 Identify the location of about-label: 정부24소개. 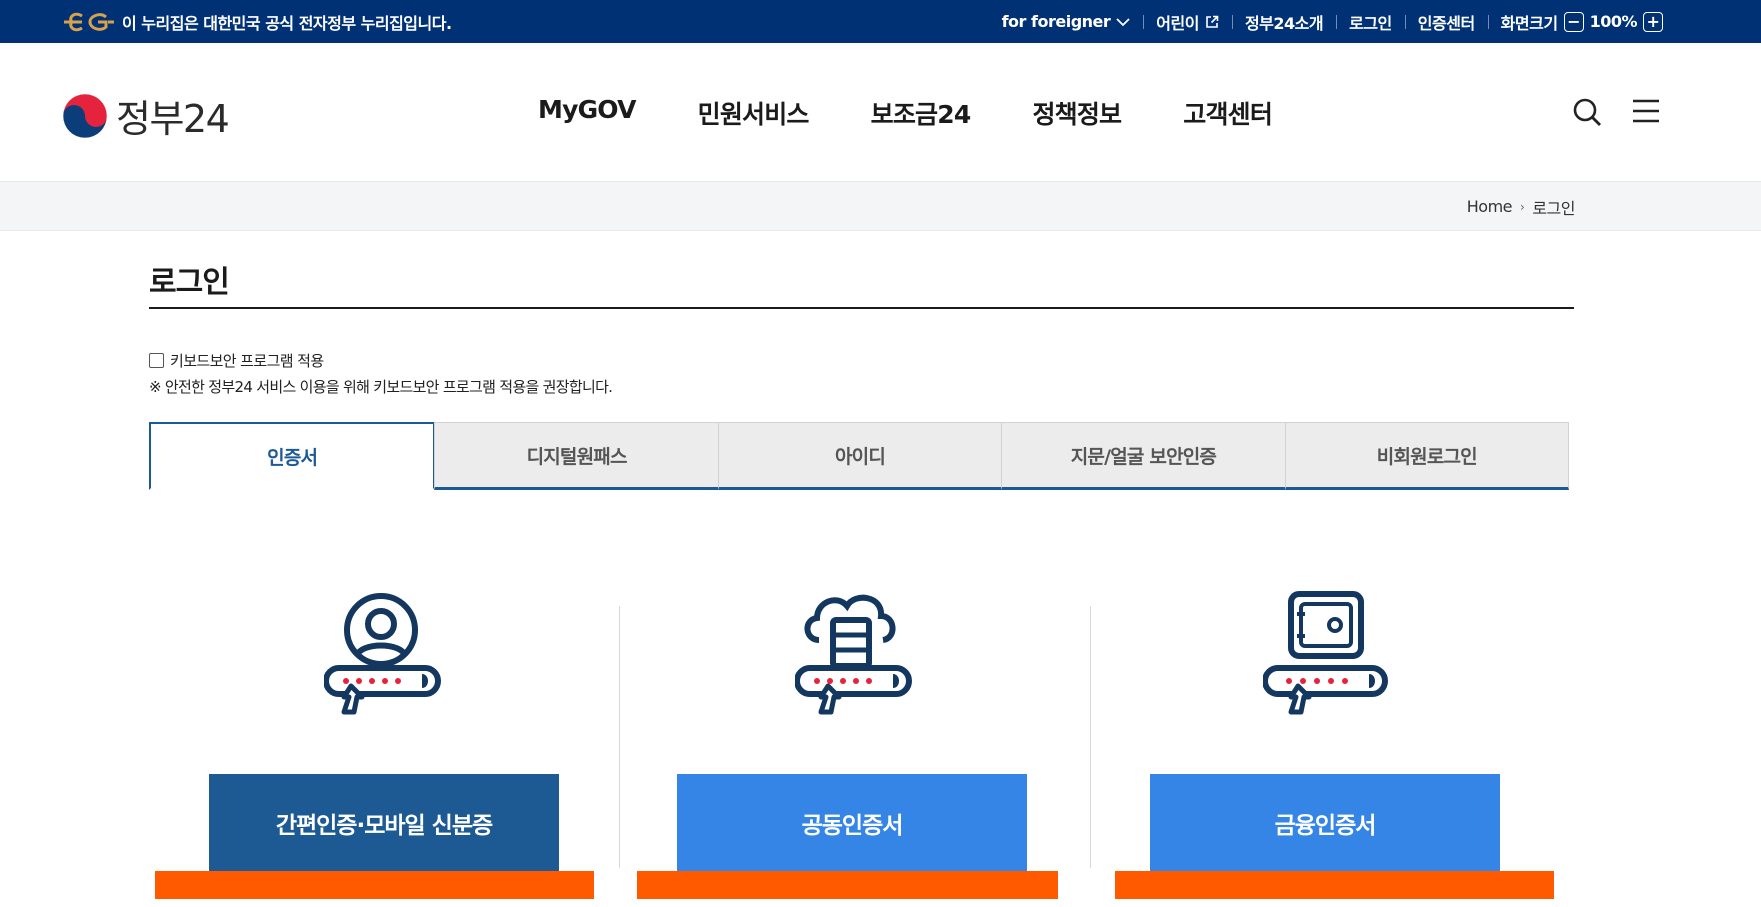
(1284, 23).